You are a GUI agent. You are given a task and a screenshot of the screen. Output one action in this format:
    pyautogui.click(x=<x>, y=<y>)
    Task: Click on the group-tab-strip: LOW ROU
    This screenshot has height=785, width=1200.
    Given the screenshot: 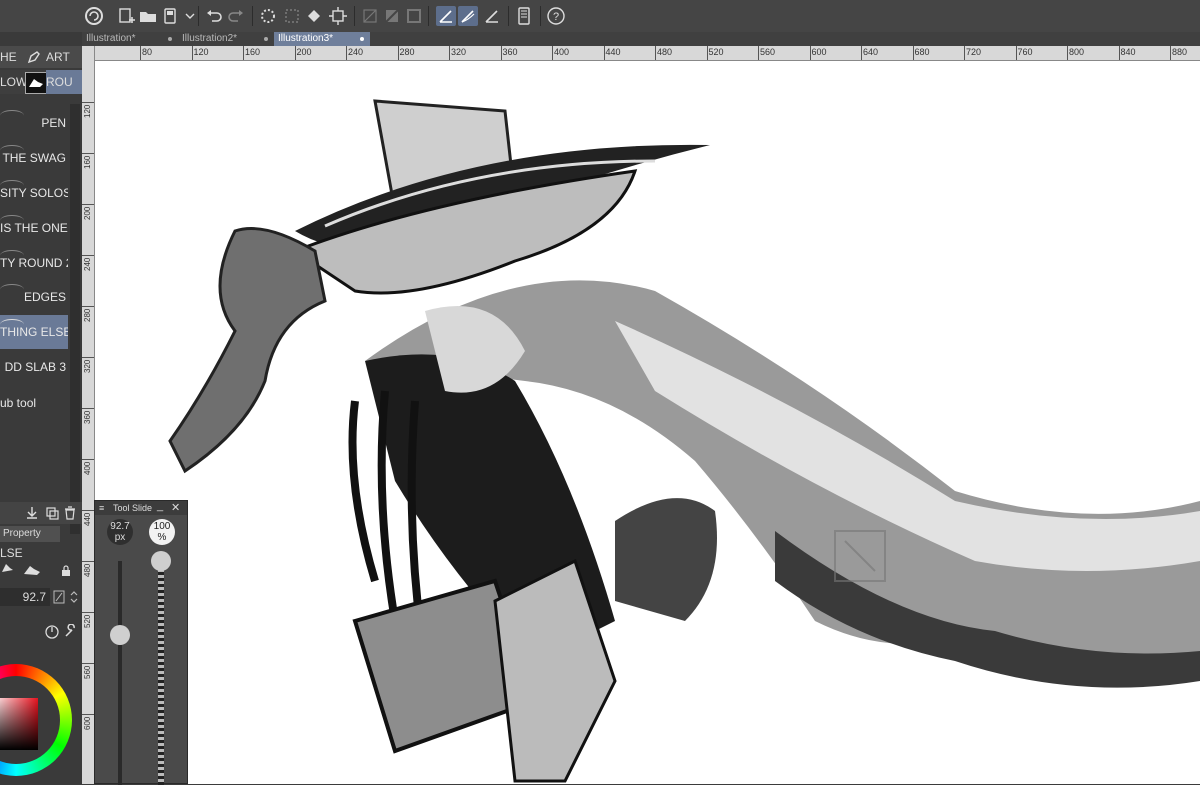 What is the action you would take?
    pyautogui.click(x=41, y=82)
    